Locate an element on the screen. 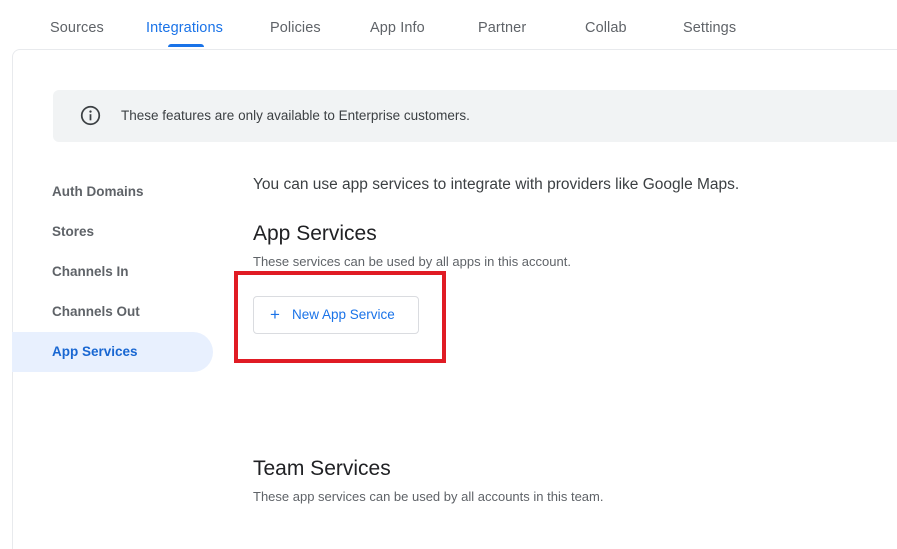 The image size is (897, 549). tab-sources: Sources is located at coordinates (77, 28).